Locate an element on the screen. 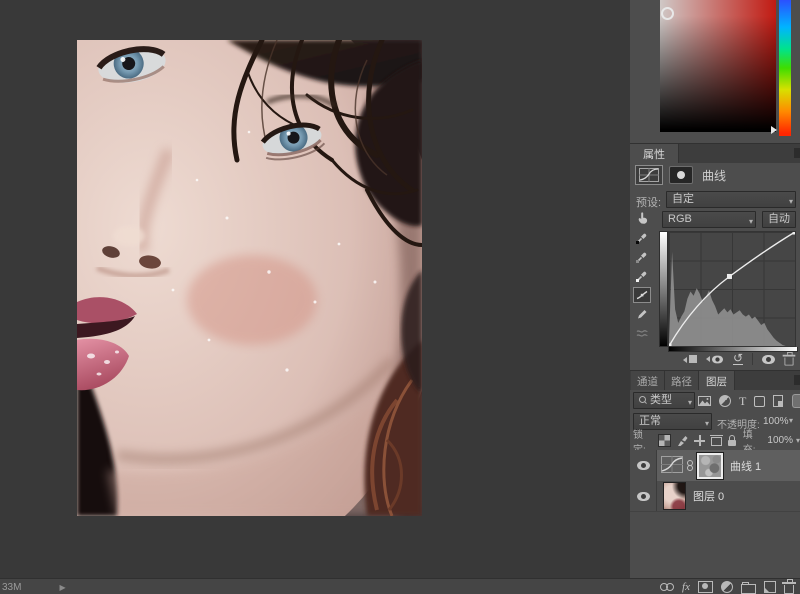 This screenshot has width=800, height=594. filter-shape-layers-icon is located at coordinates (760, 401).